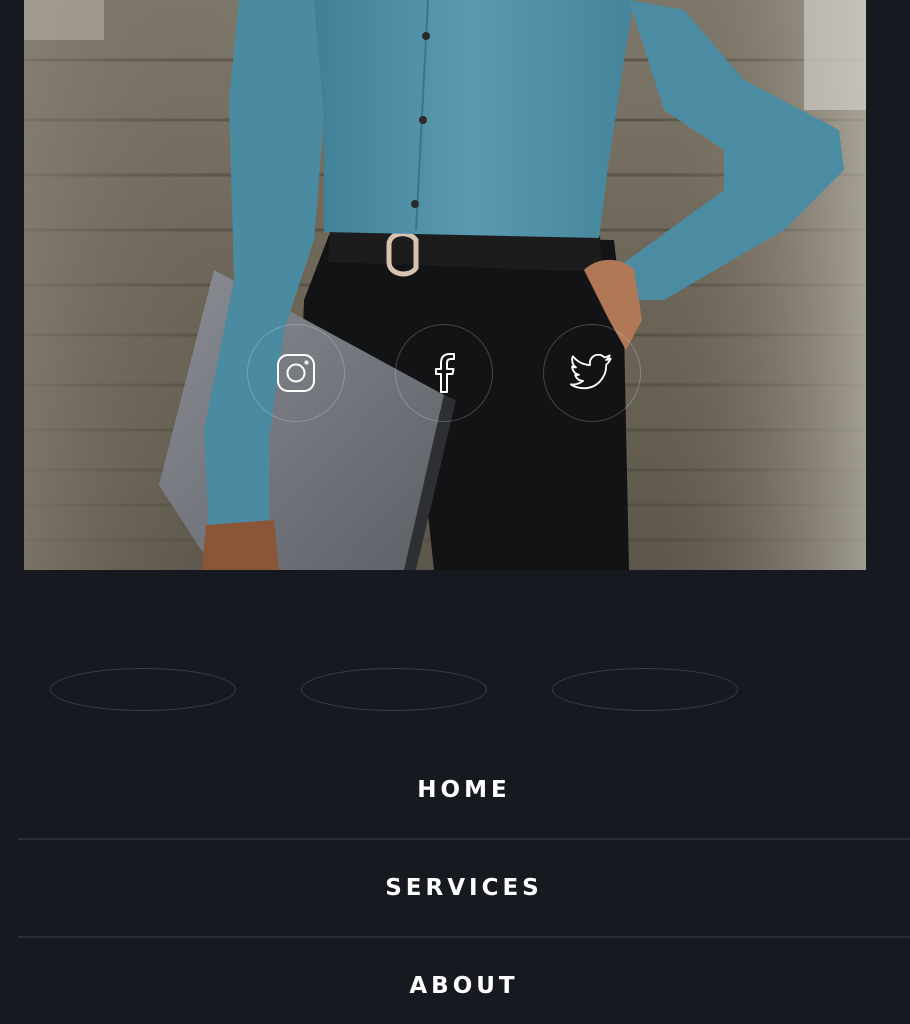 This screenshot has width=910, height=1024. I want to click on nav-item-label: SERVICES, so click(464, 888).